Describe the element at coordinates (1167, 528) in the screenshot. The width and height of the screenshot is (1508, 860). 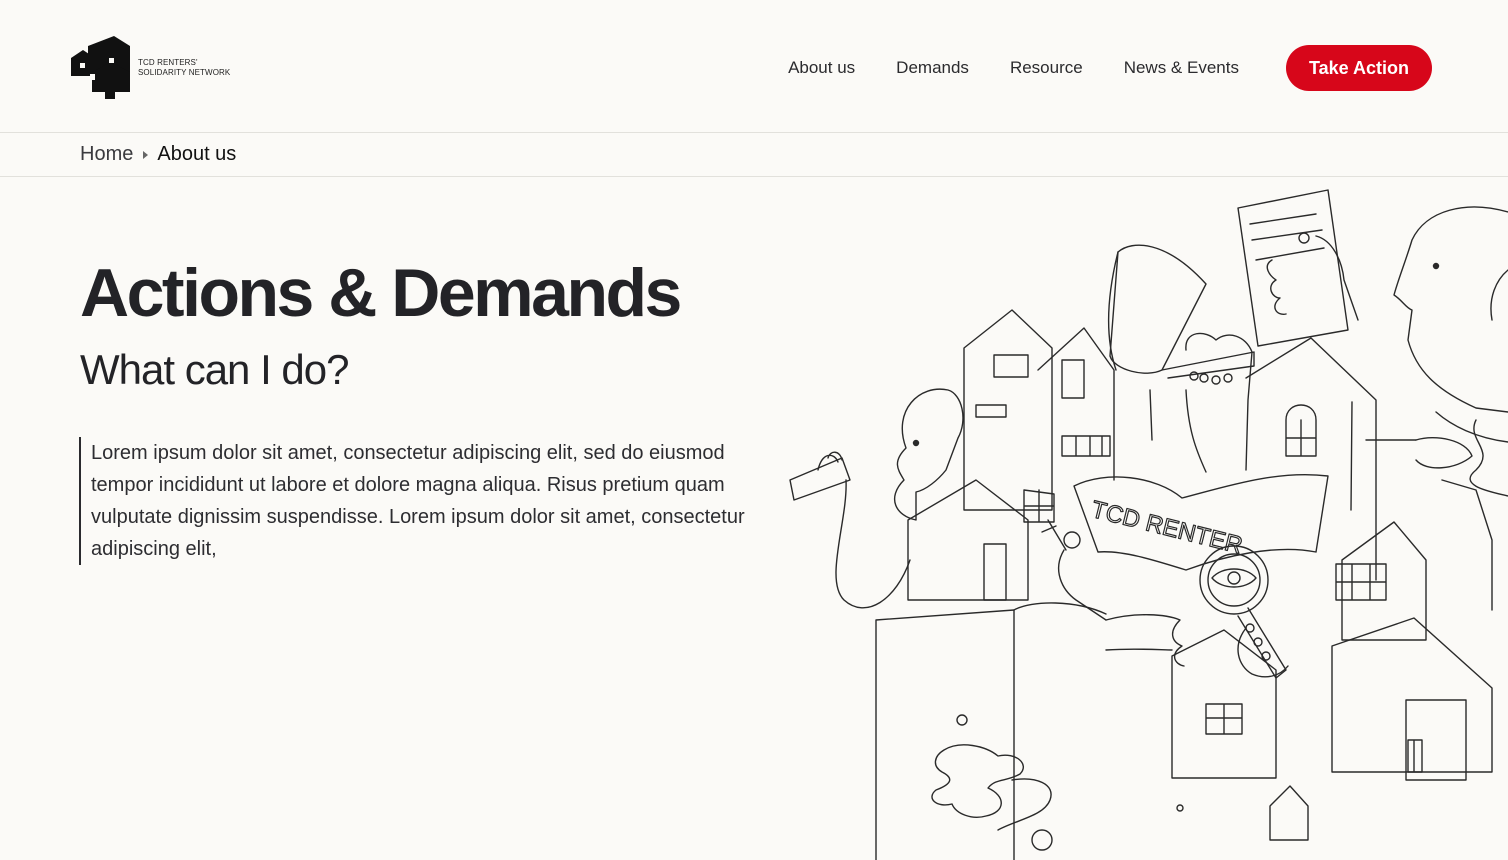
I see `banner-text: TCD RENTER` at that location.